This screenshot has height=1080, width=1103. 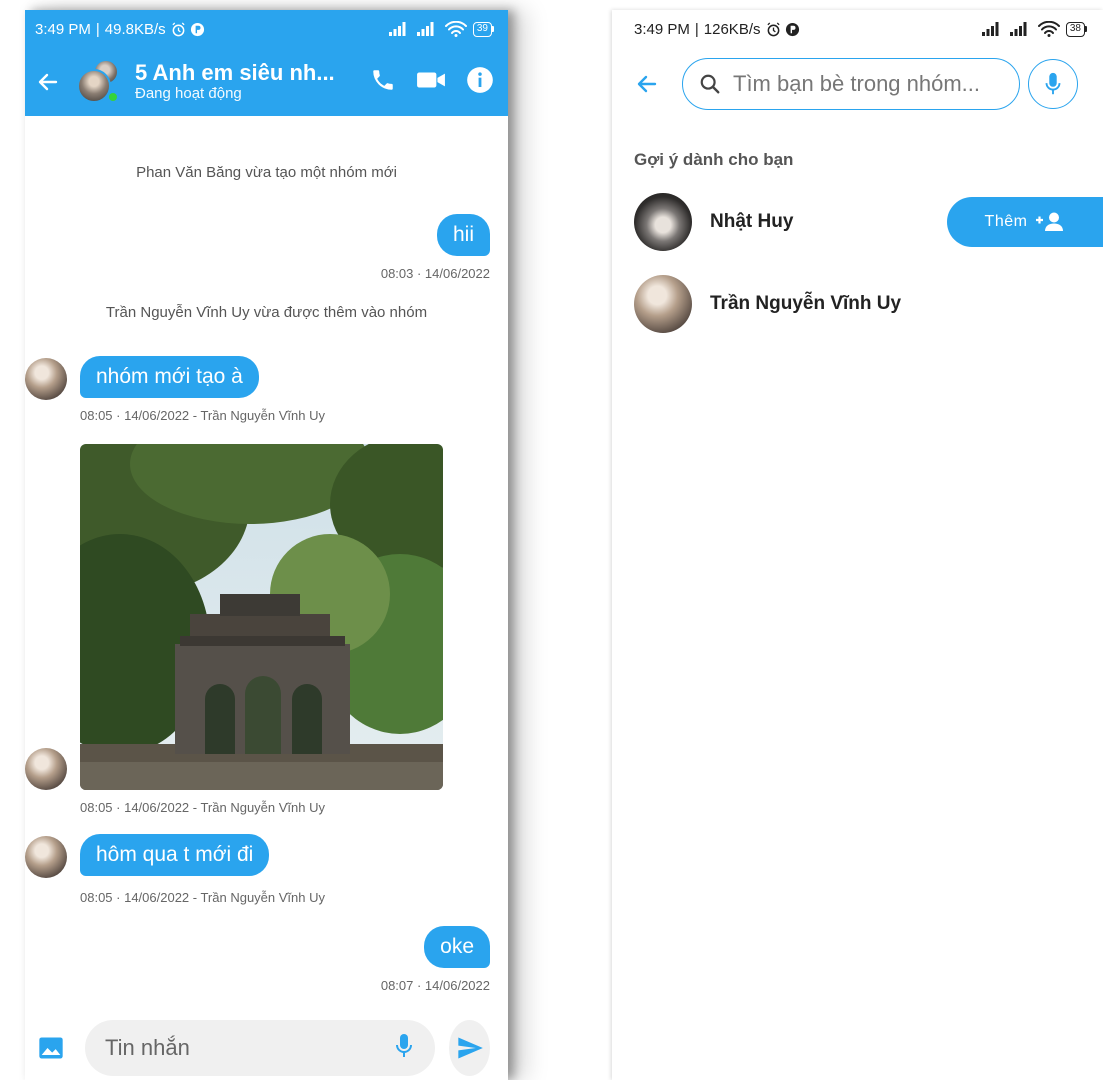 I want to click on gallery-icon, so click(x=51, y=1048).